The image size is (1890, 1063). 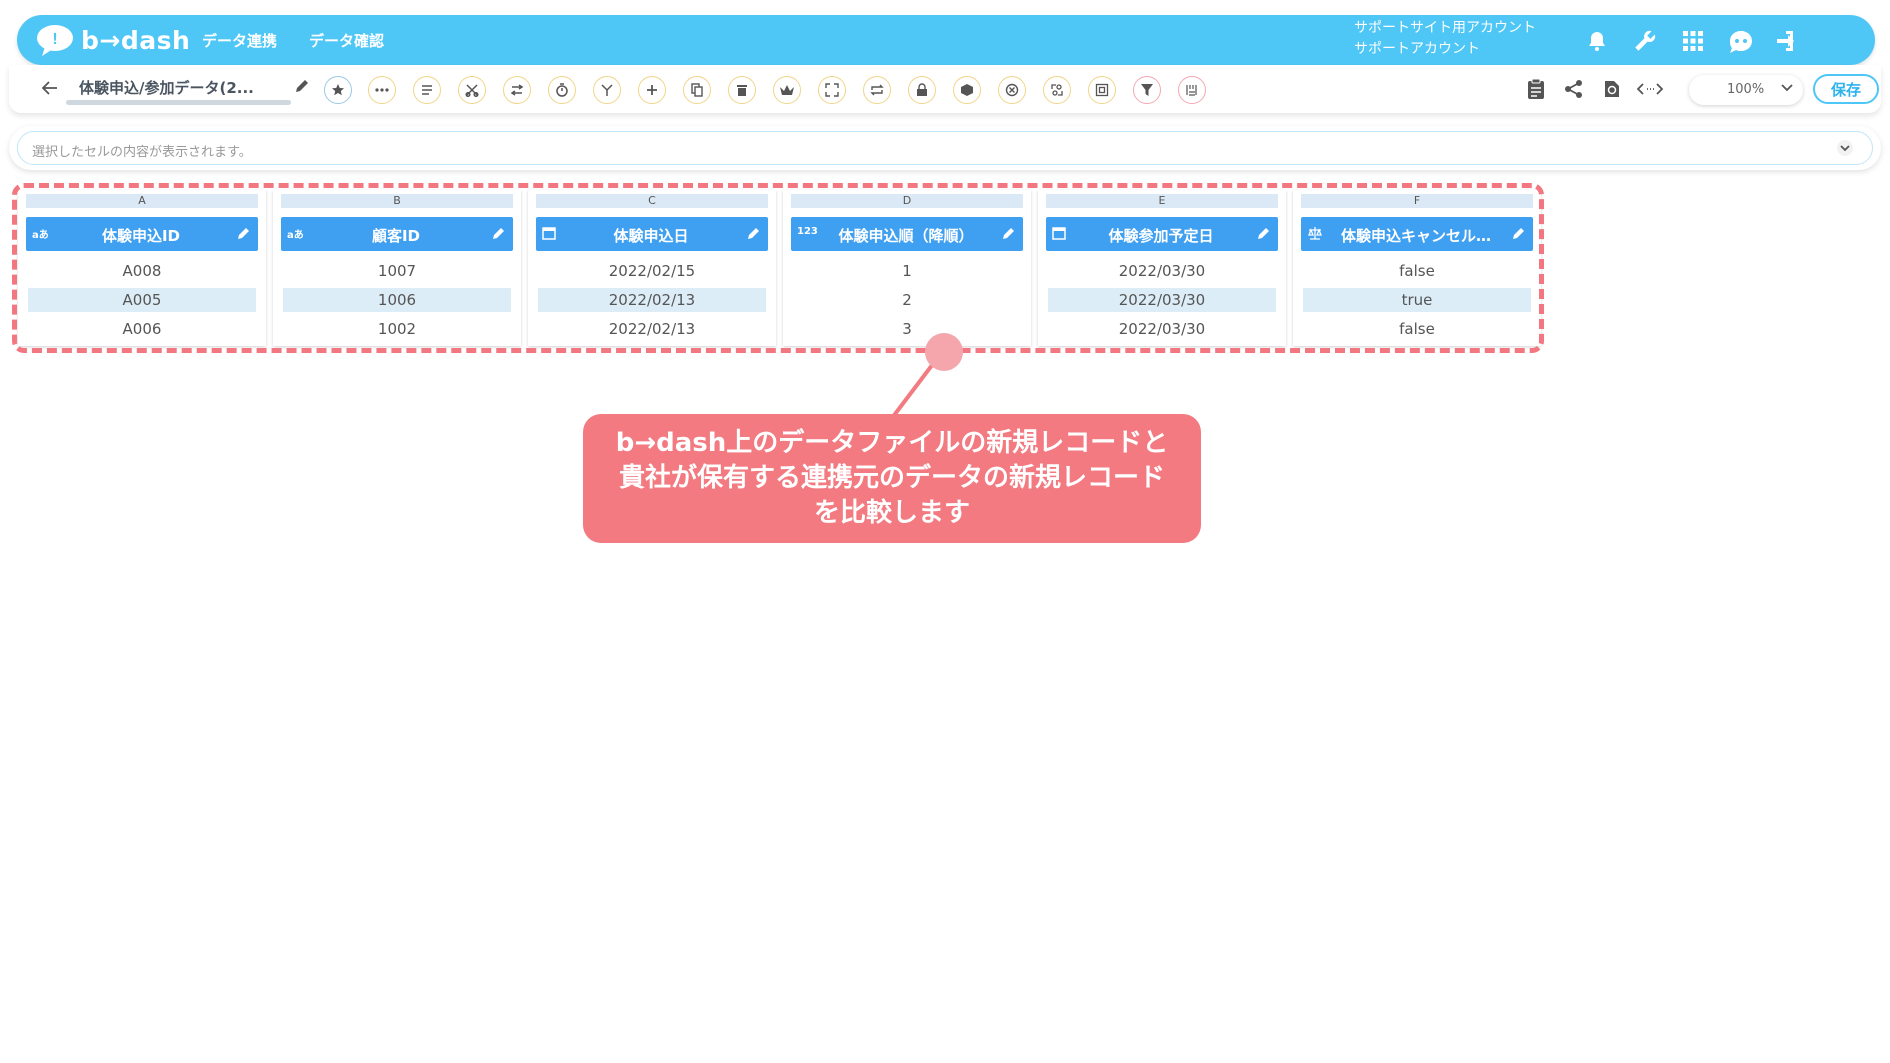 I want to click on pencil-icon, so click(x=302, y=88).